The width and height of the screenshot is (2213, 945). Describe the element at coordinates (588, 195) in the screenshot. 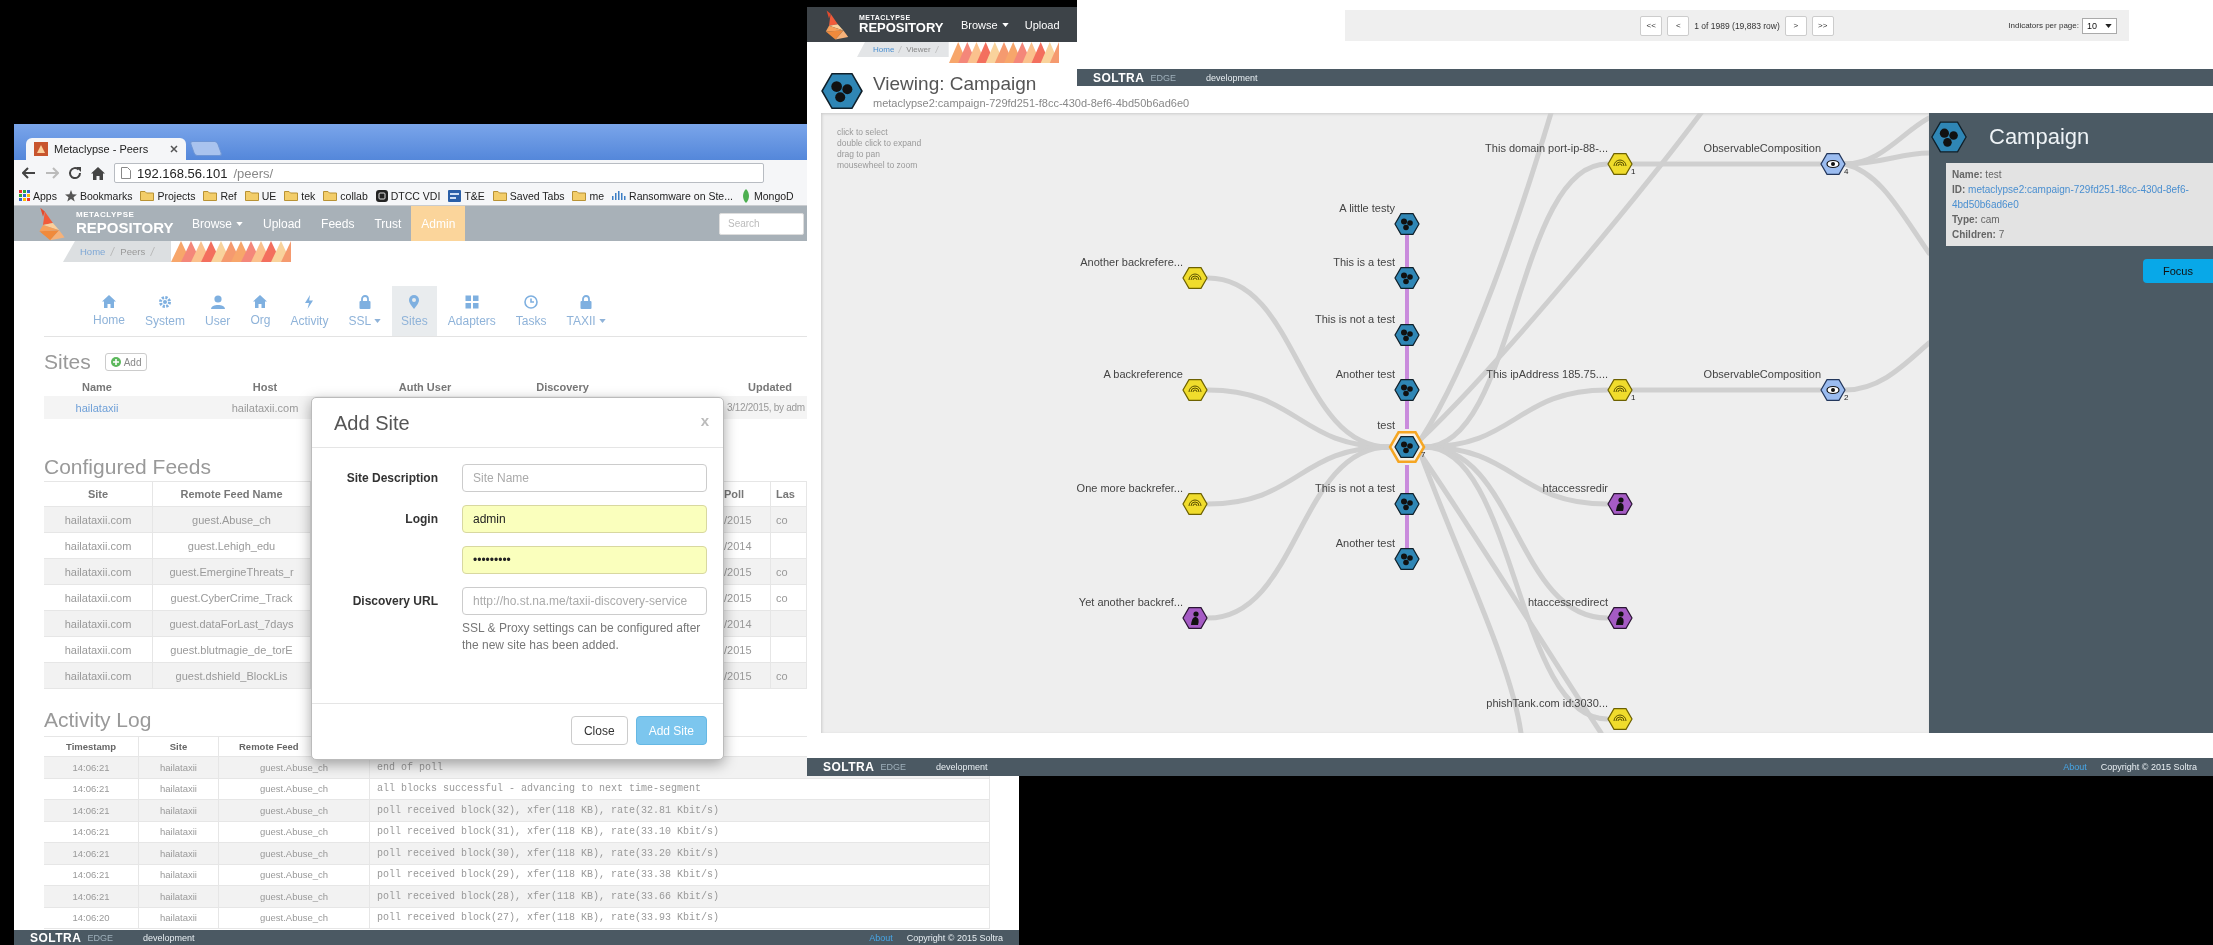

I see `bookmark: me` at that location.